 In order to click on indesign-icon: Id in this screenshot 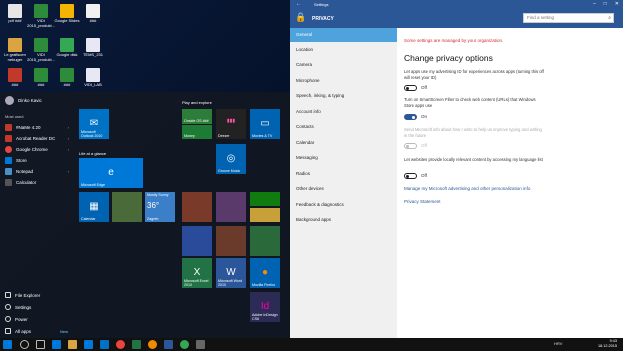, I will do `click(265, 306)`.